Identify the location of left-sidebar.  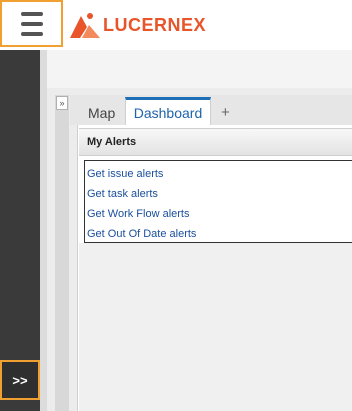
(20, 230).